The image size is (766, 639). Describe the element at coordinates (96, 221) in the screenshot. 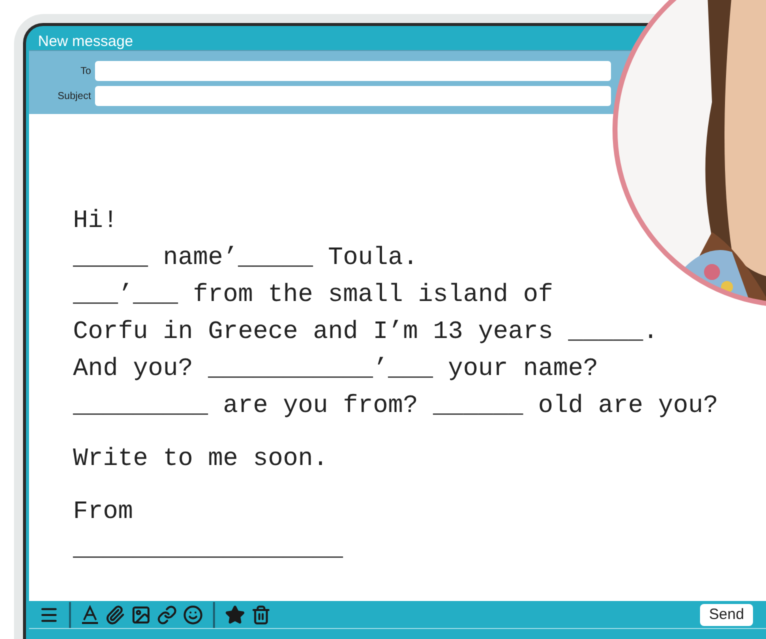

I see `message-line: Hi!` at that location.